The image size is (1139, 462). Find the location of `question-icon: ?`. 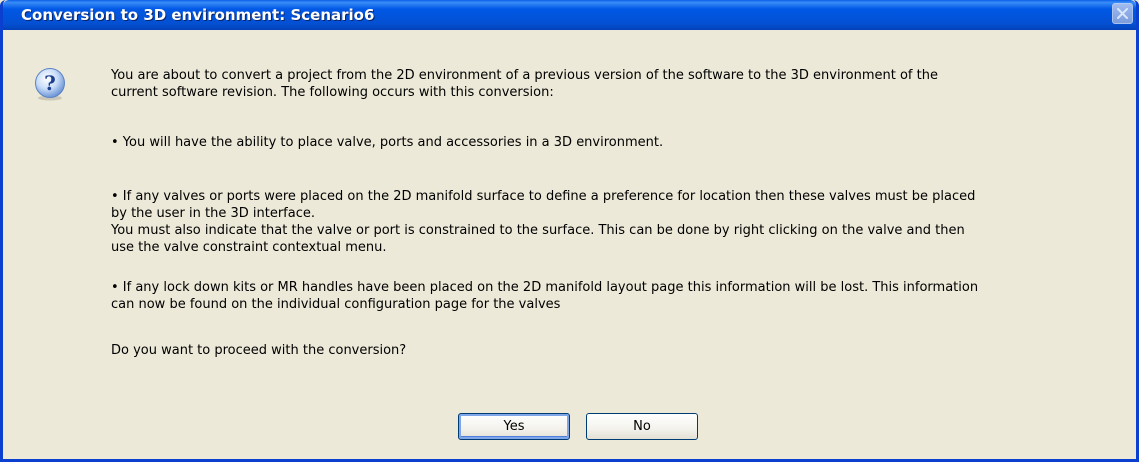

question-icon: ? is located at coordinates (50, 84).